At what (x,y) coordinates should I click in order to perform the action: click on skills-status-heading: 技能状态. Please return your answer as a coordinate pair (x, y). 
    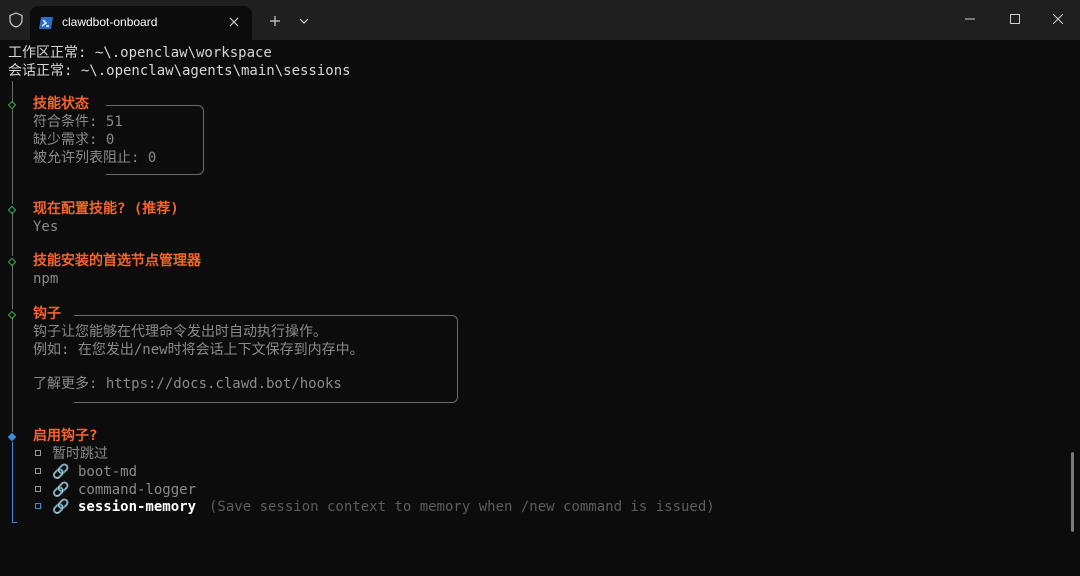
    Looking at the image, I should click on (61, 104).